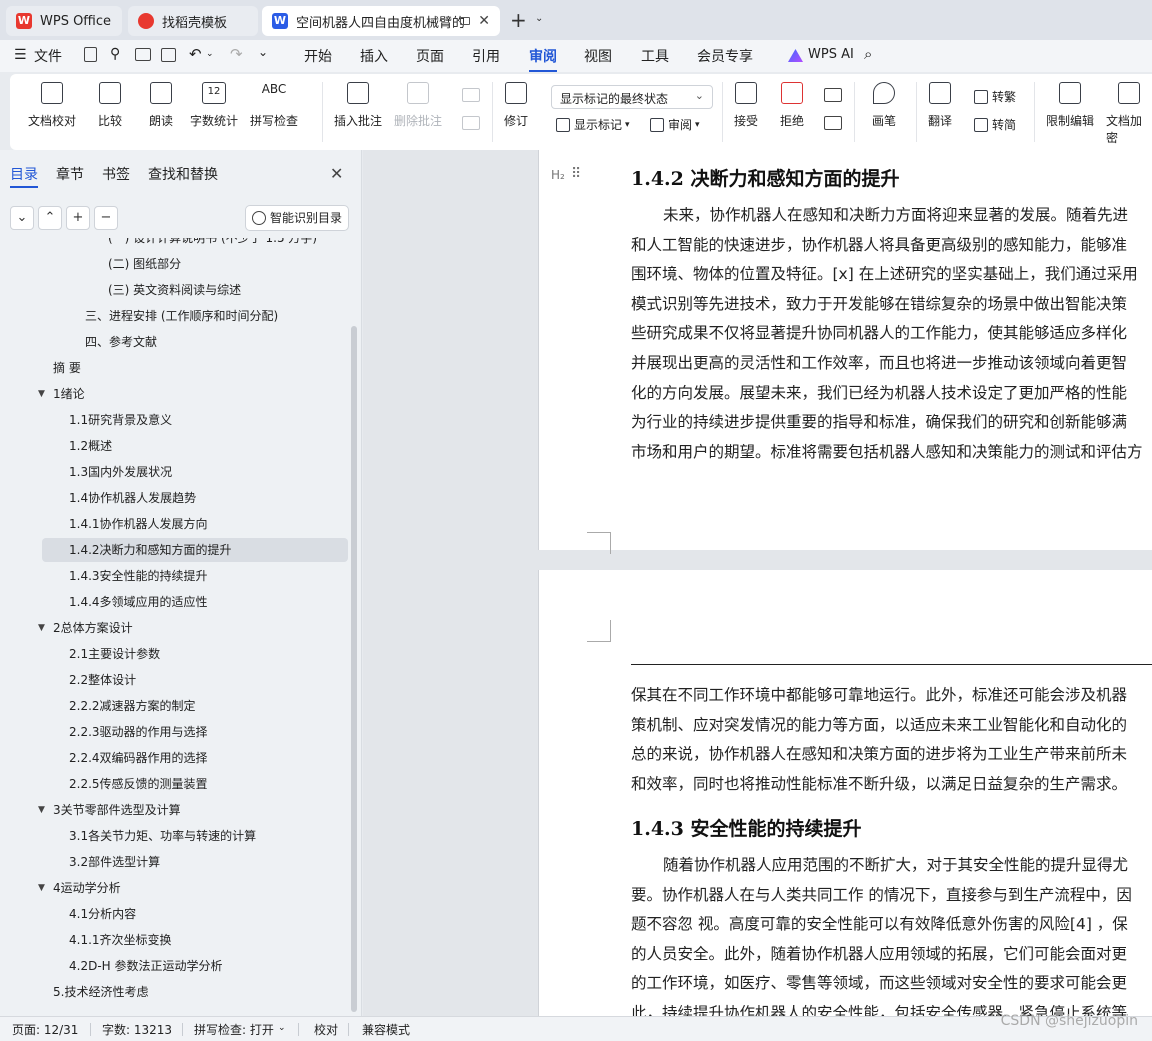  Describe the element at coordinates (833, 123) in the screenshot. I see `next-change-icon` at that location.